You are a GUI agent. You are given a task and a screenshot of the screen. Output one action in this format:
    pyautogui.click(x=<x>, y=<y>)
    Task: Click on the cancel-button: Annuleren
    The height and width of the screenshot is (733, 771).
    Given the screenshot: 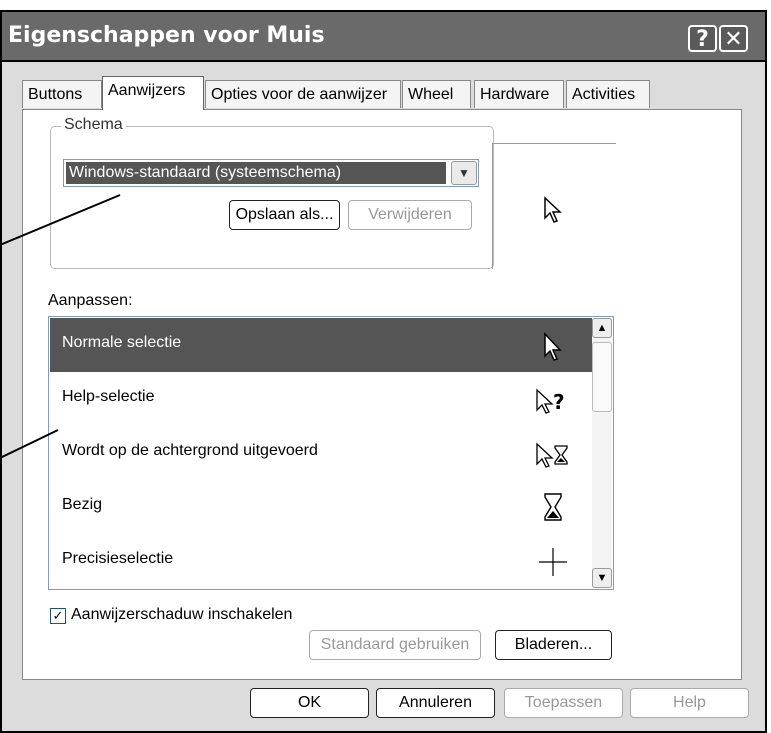 What is the action you would take?
    pyautogui.click(x=435, y=703)
    